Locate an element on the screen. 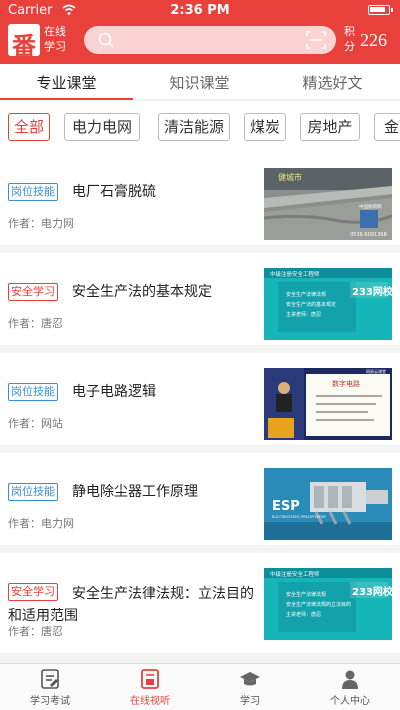 Image resolution: width=400 pixels, height=710 pixels. section-tabs: 专业课堂 知识课堂 精选好文 is located at coordinates (200, 82).